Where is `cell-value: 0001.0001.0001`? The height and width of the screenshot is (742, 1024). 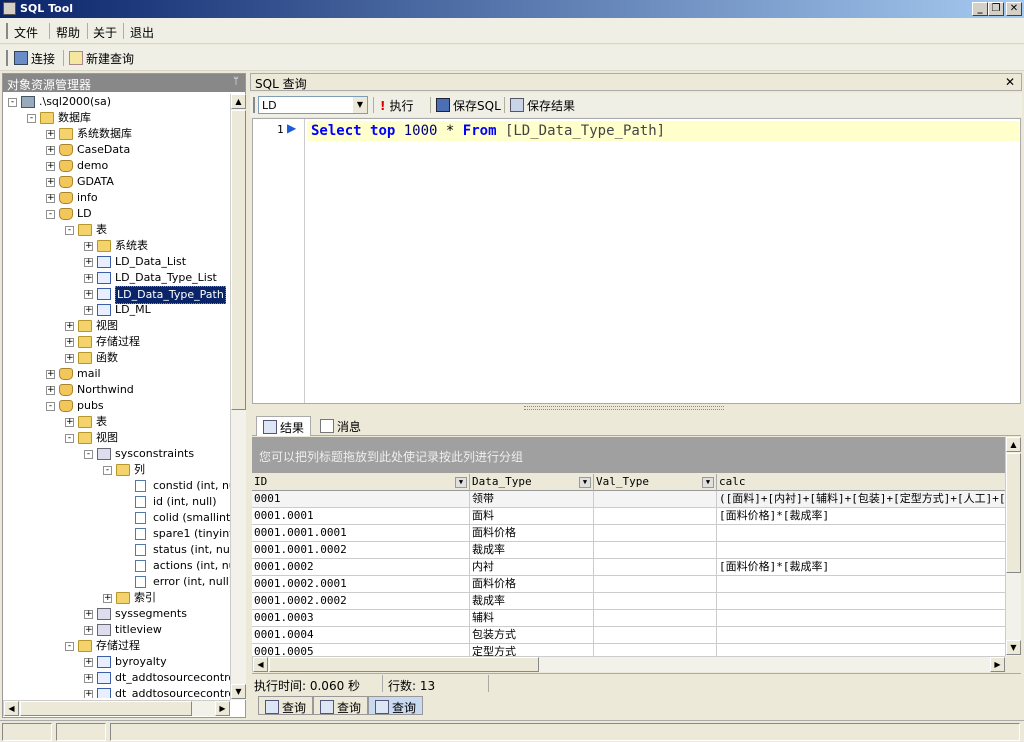 cell-value: 0001.0001.0001 is located at coordinates (300, 532).